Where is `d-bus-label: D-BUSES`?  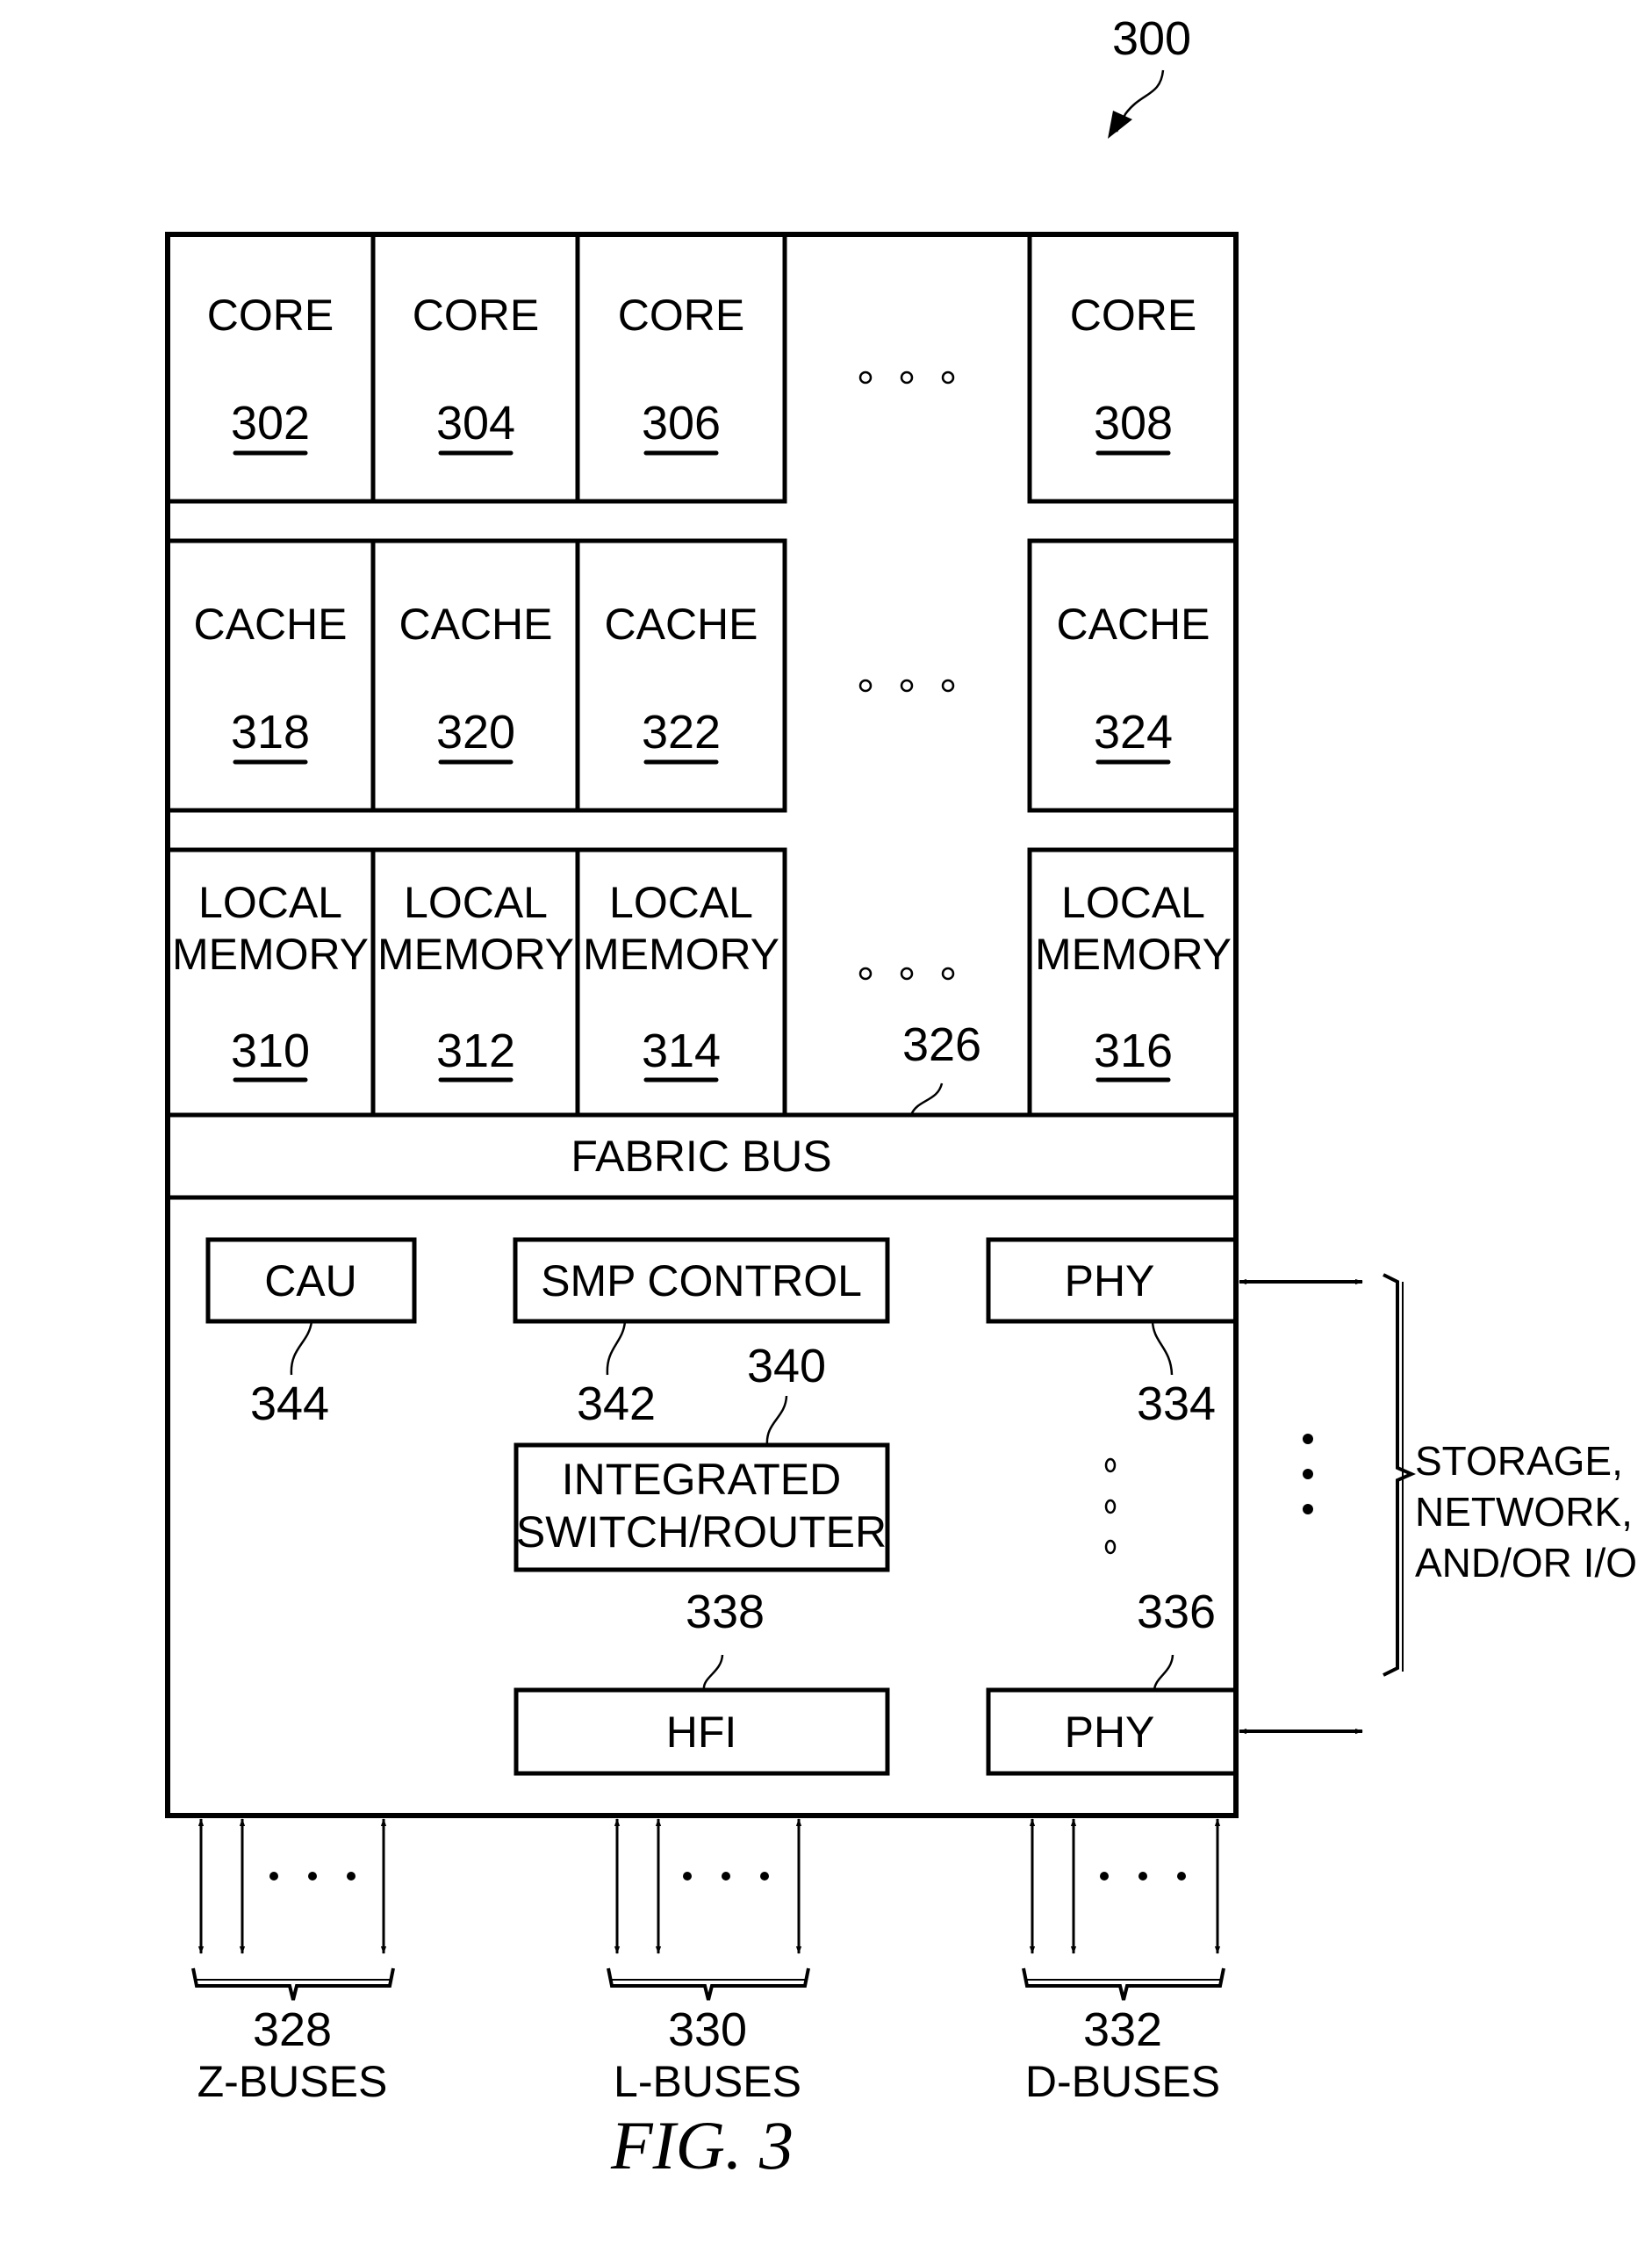
d-bus-label: D-BUSES is located at coordinates (1122, 2081).